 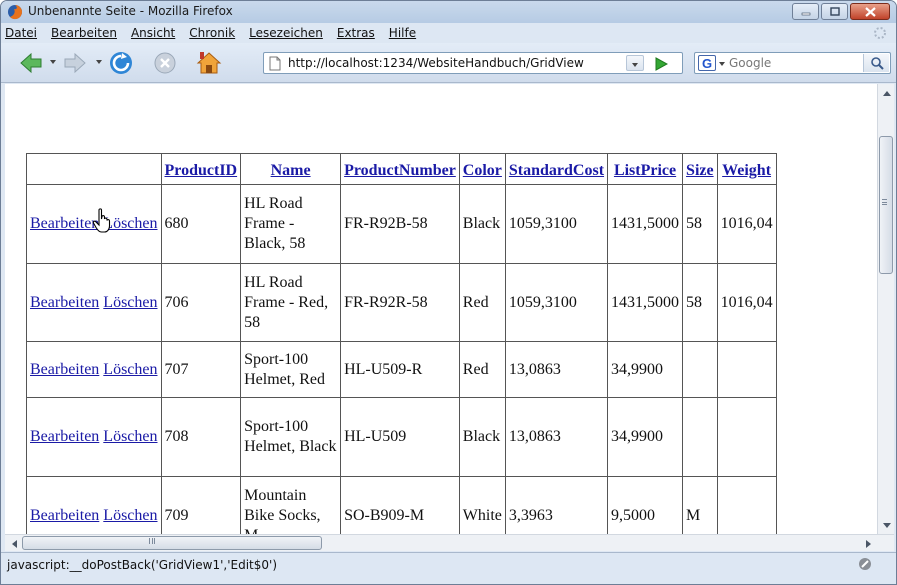 I want to click on search-engine-dropdown, so click(x=722, y=64).